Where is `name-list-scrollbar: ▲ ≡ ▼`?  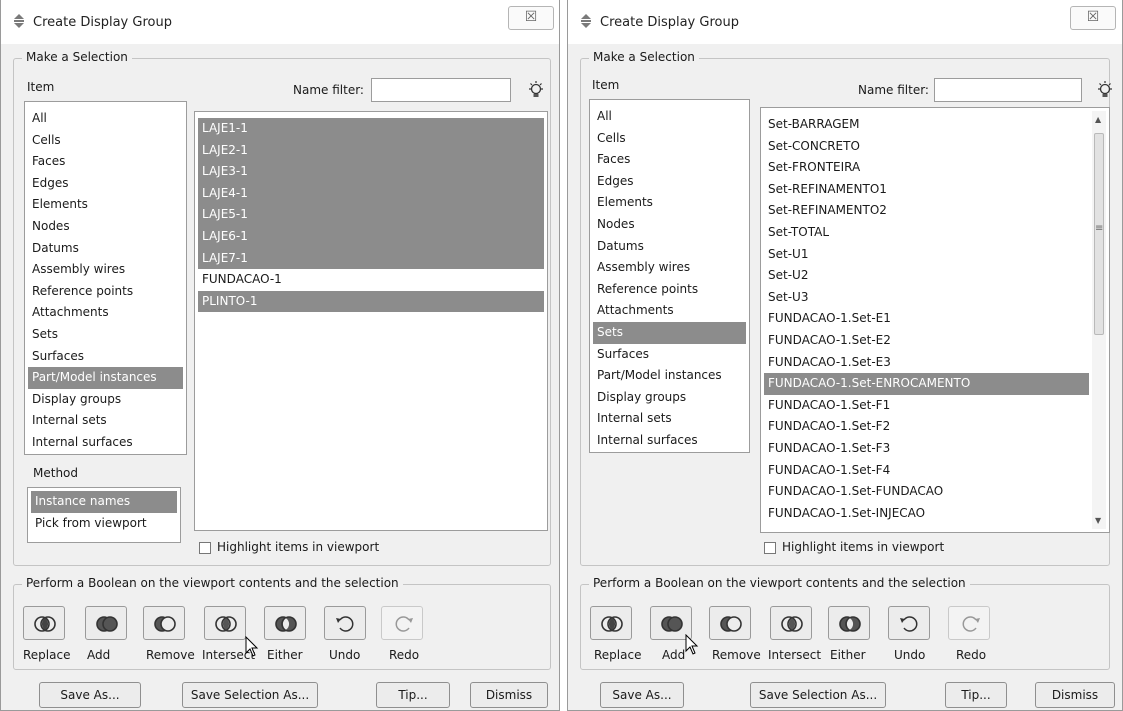 name-list-scrollbar: ▲ ≡ ▼ is located at coordinates (1099, 320).